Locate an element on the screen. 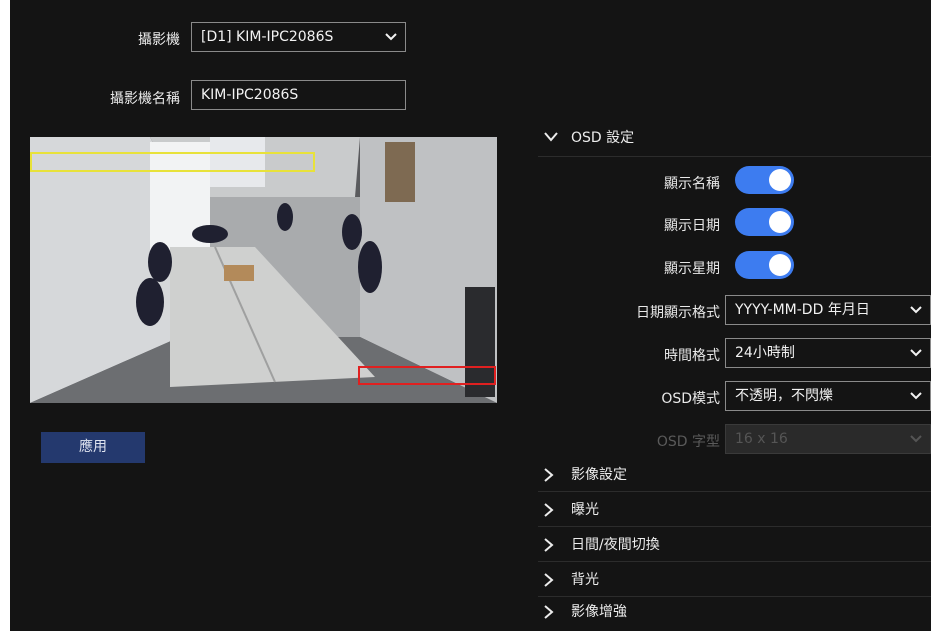 This screenshot has width=931, height=631. osd-mode-select: 不透明，不閃爍 is located at coordinates (828, 396).